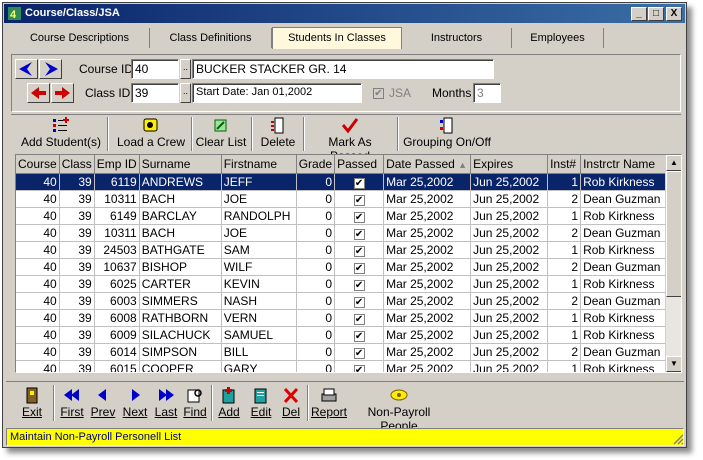  I want to click on prev-record-button: Prev, so click(103, 404).